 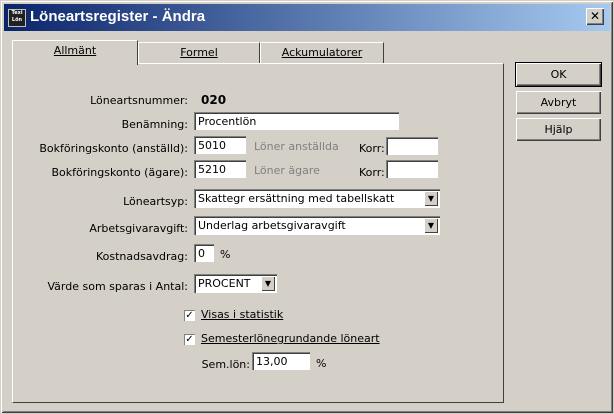 What do you see at coordinates (242, 314) in the screenshot?
I see `visas-label: Visas i statistik` at bounding box center [242, 314].